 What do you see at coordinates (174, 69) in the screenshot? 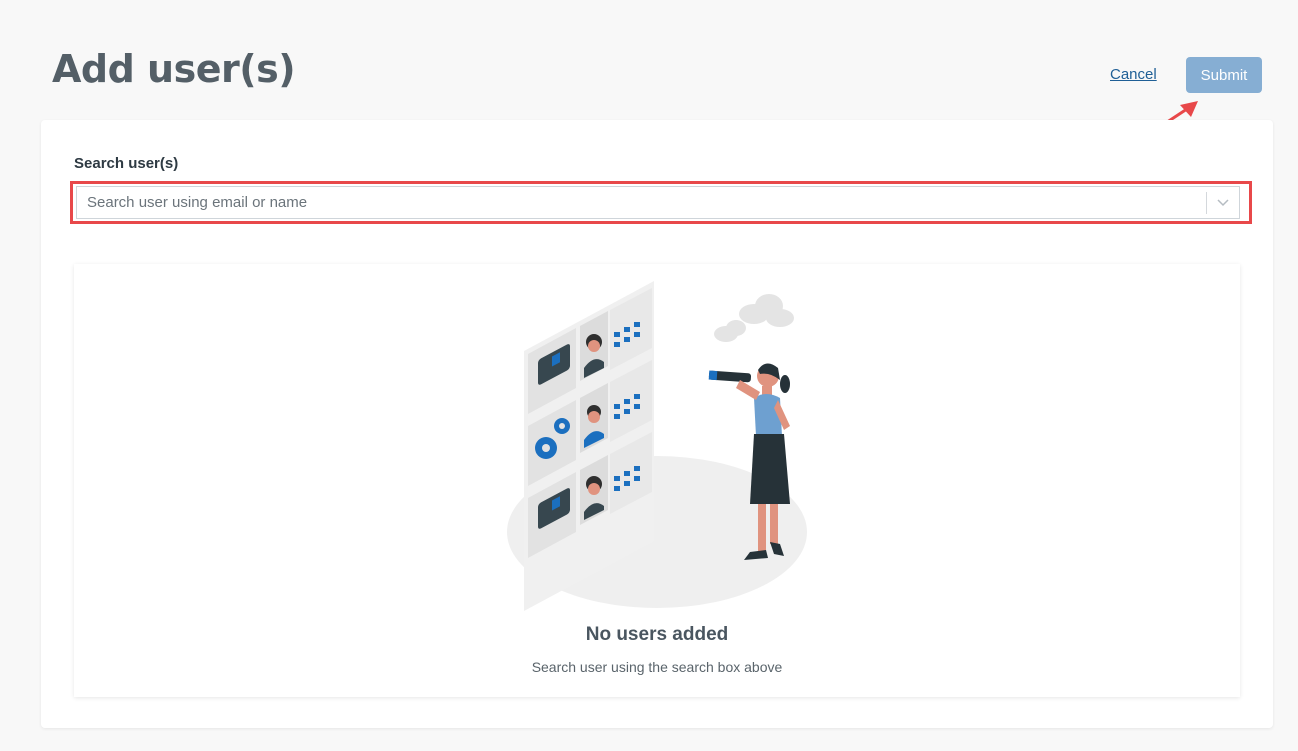
I see `page-title: Add user(s)` at bounding box center [174, 69].